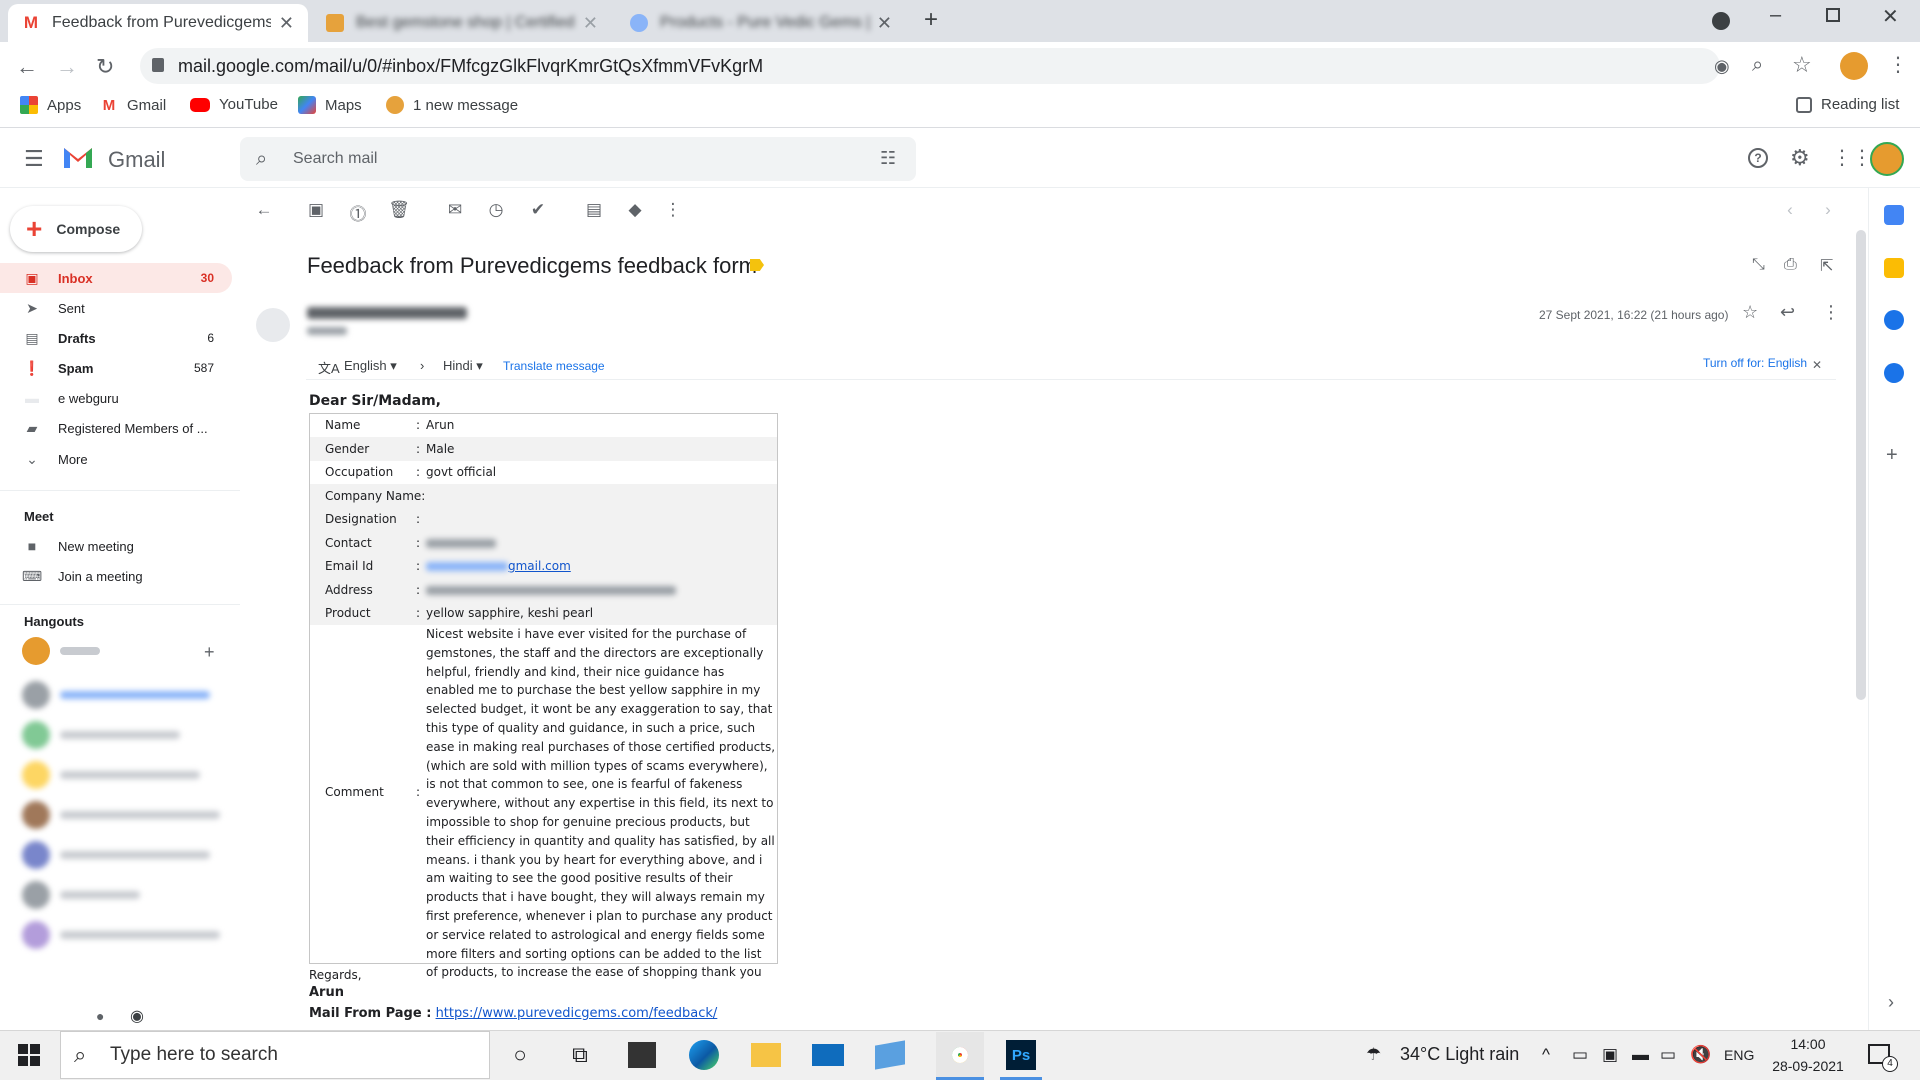 This screenshot has width=1920, height=1080. What do you see at coordinates (1833, 15) in the screenshot?
I see `restore-window-icon` at bounding box center [1833, 15].